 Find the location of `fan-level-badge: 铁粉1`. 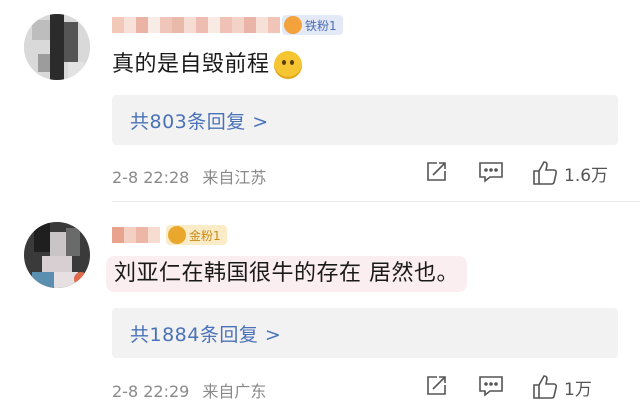

fan-level-badge: 铁粉1 is located at coordinates (312, 25).